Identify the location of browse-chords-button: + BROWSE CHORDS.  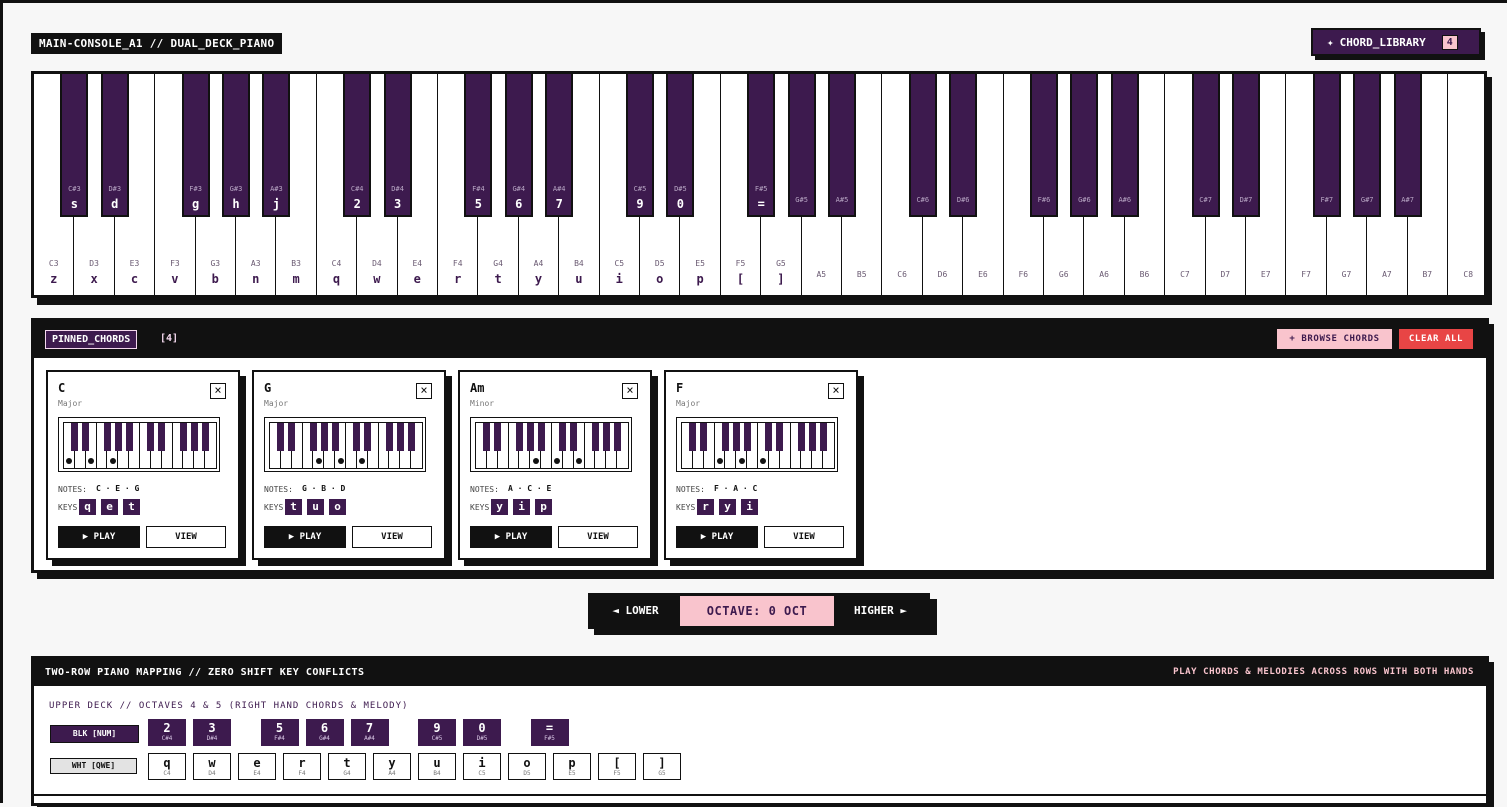
(1334, 339).